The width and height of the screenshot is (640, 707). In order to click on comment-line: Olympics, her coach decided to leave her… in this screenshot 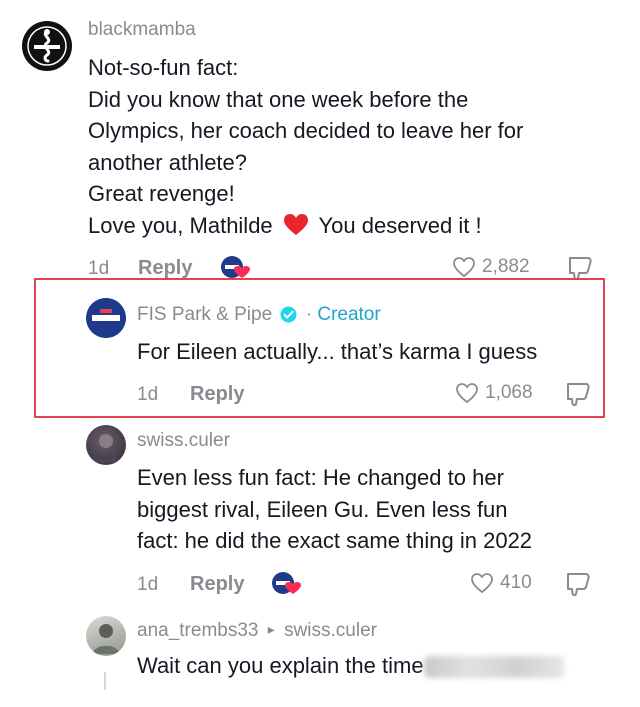, I will do `click(306, 130)`.